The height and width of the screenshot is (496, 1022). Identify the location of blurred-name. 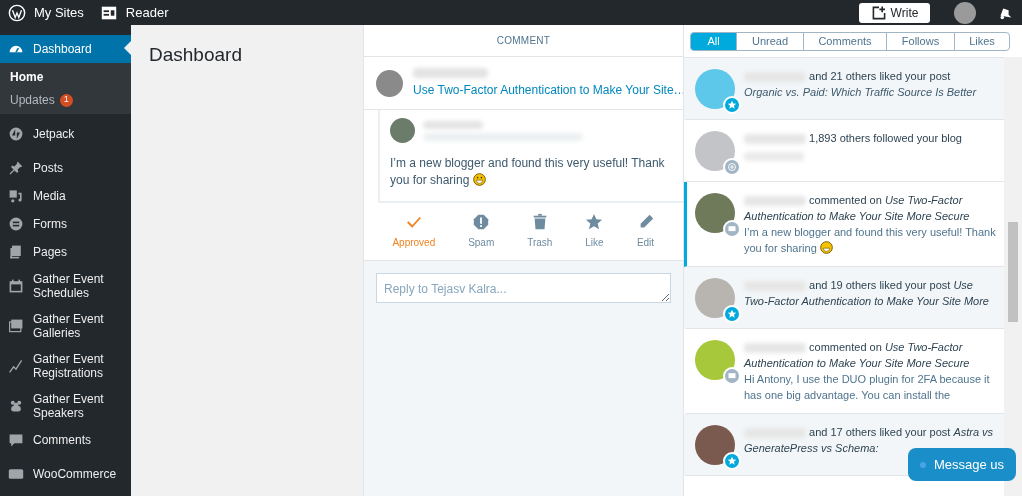
(453, 124).